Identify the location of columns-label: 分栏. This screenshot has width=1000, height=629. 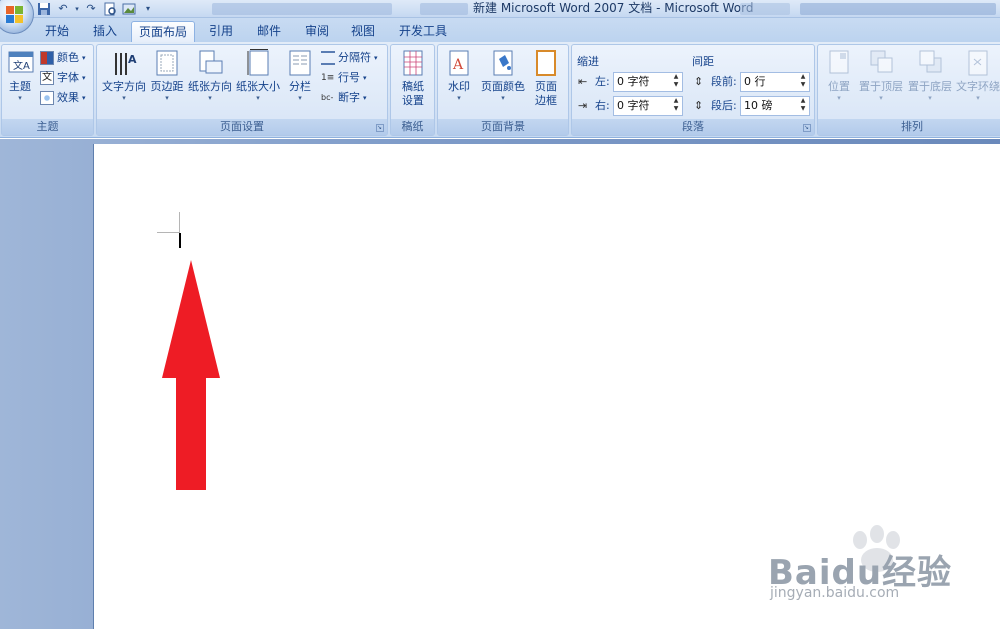
(300, 86).